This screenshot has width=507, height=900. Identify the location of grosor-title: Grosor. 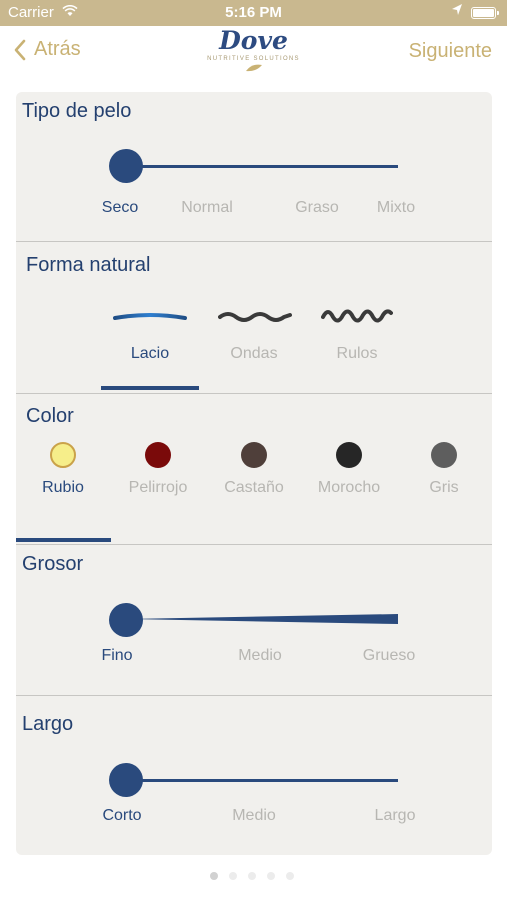
(53, 564).